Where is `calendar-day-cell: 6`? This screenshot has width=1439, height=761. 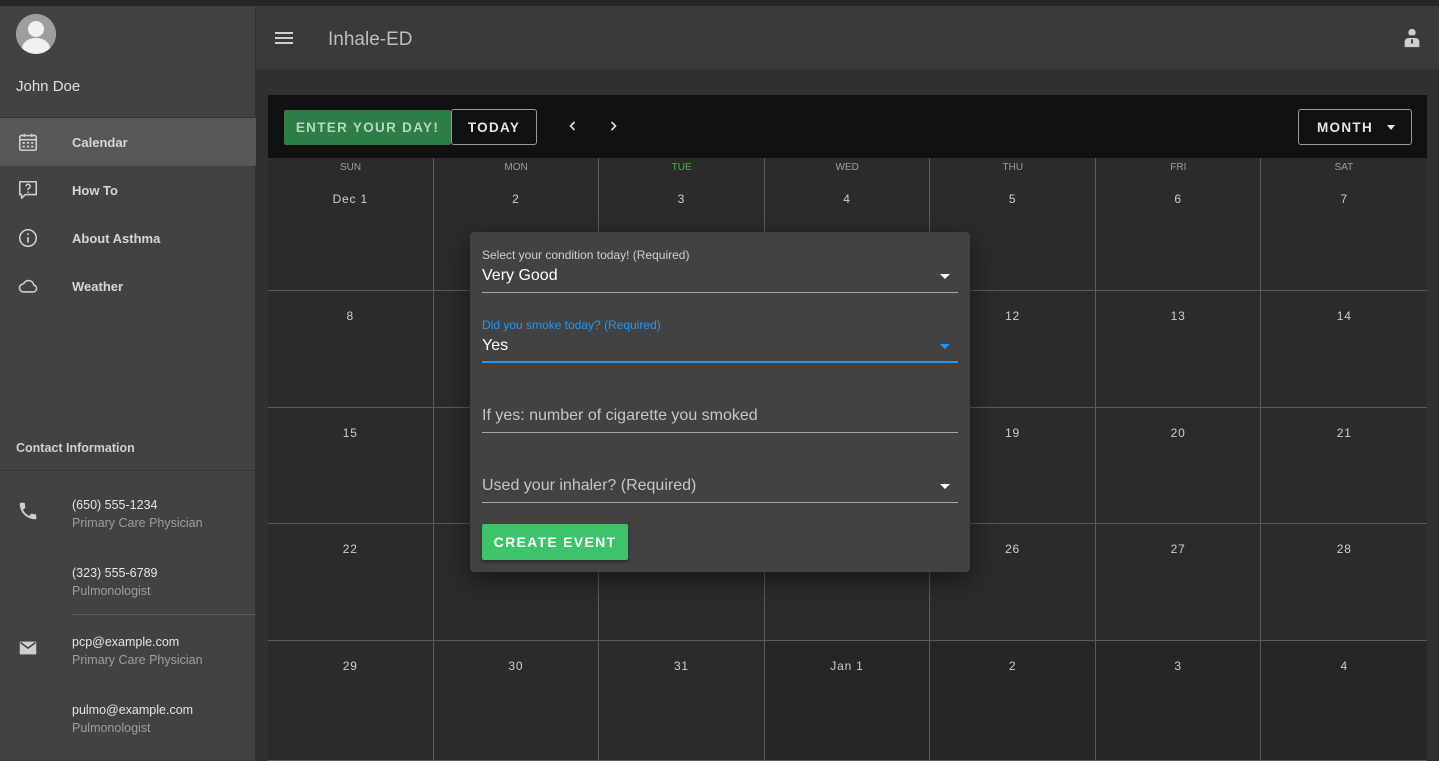
calendar-day-cell: 6 is located at coordinates (1178, 224).